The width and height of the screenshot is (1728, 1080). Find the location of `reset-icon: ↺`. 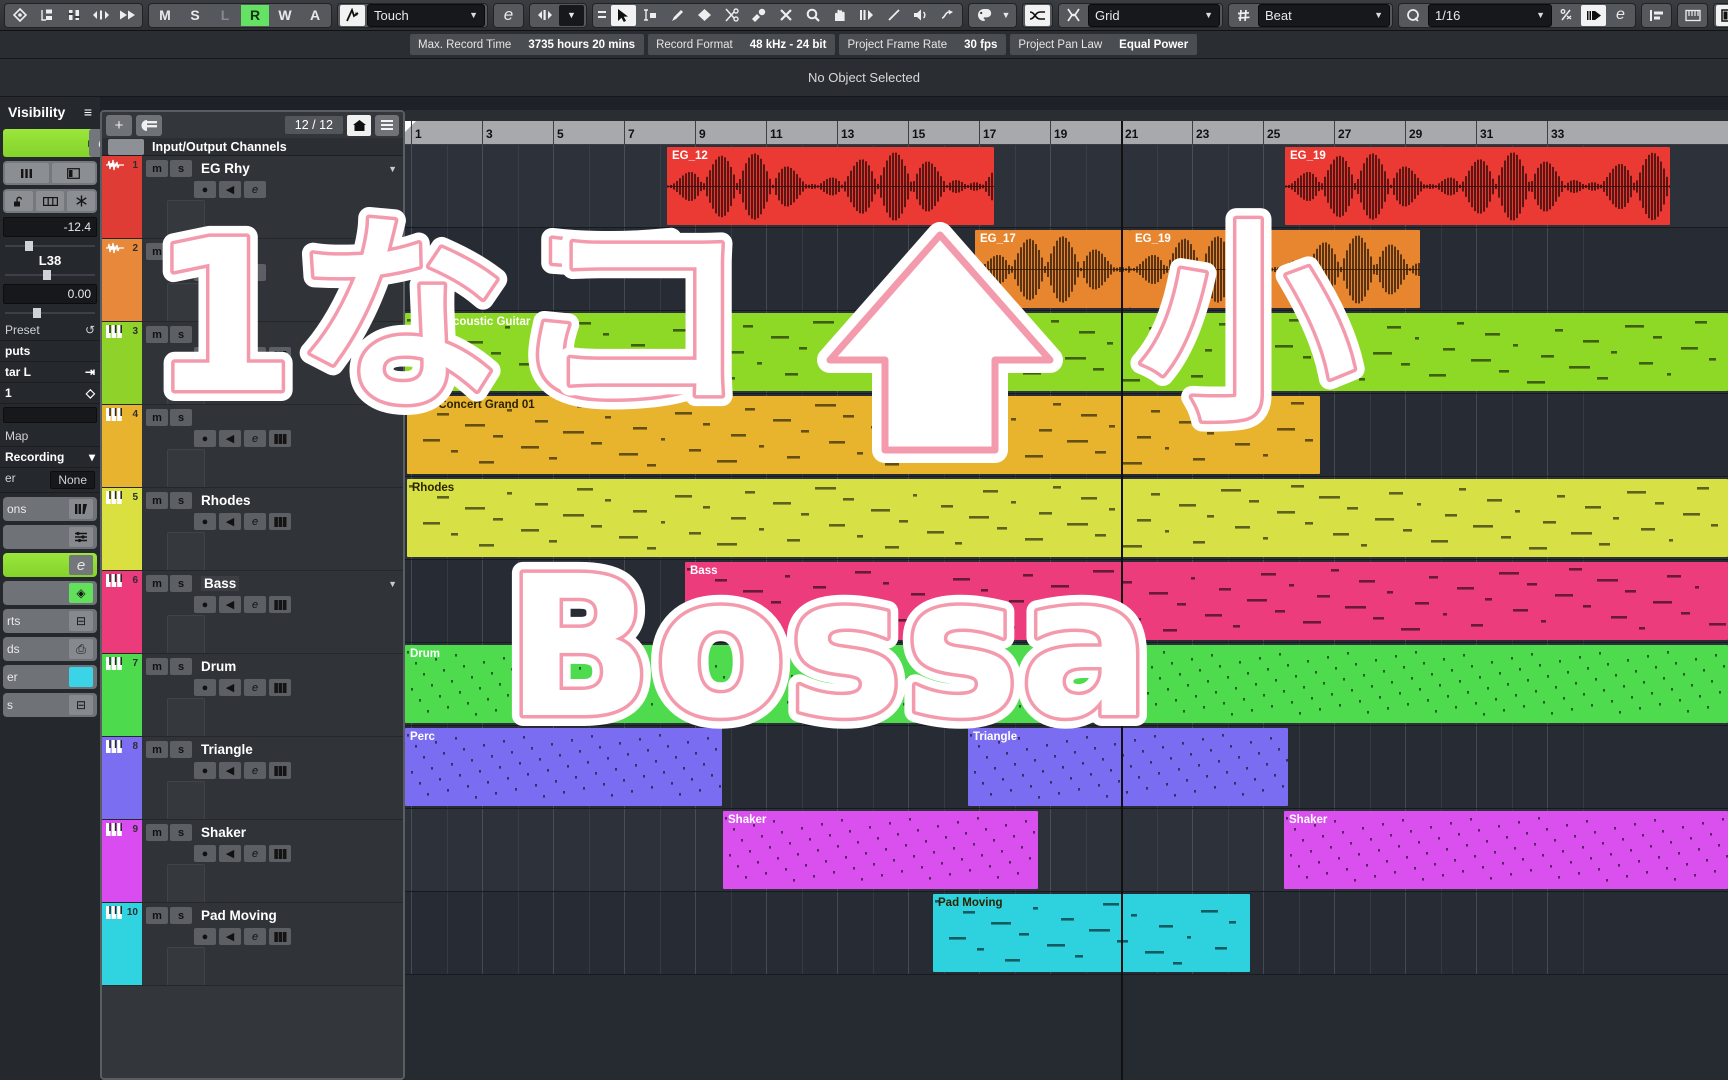

reset-icon: ↺ is located at coordinates (90, 330).